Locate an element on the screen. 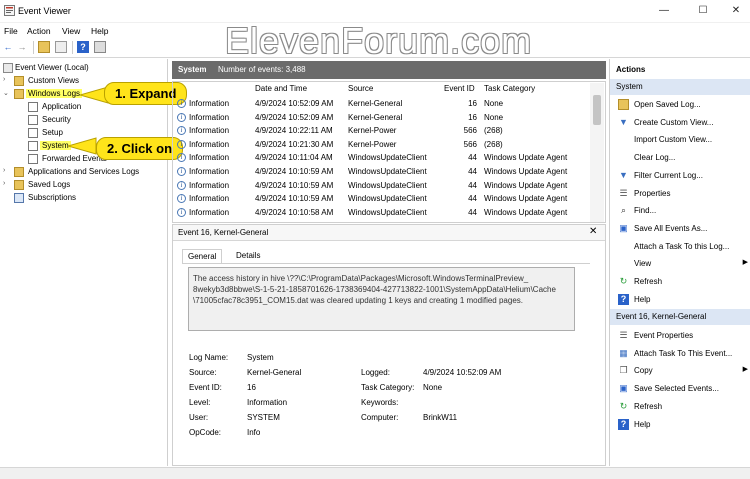 Image resolution: width=750 pixels, height=479 pixels. column-source: Source is located at coordinates (360, 88).